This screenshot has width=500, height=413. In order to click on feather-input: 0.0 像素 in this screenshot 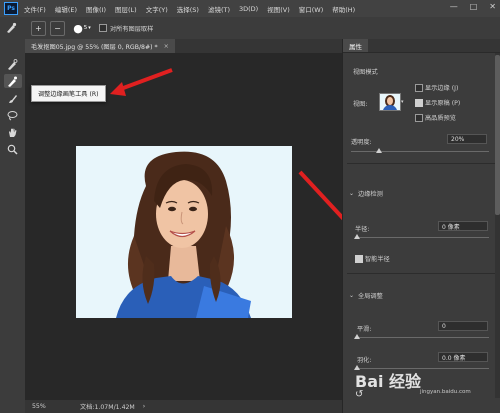, I will do `click(463, 357)`.